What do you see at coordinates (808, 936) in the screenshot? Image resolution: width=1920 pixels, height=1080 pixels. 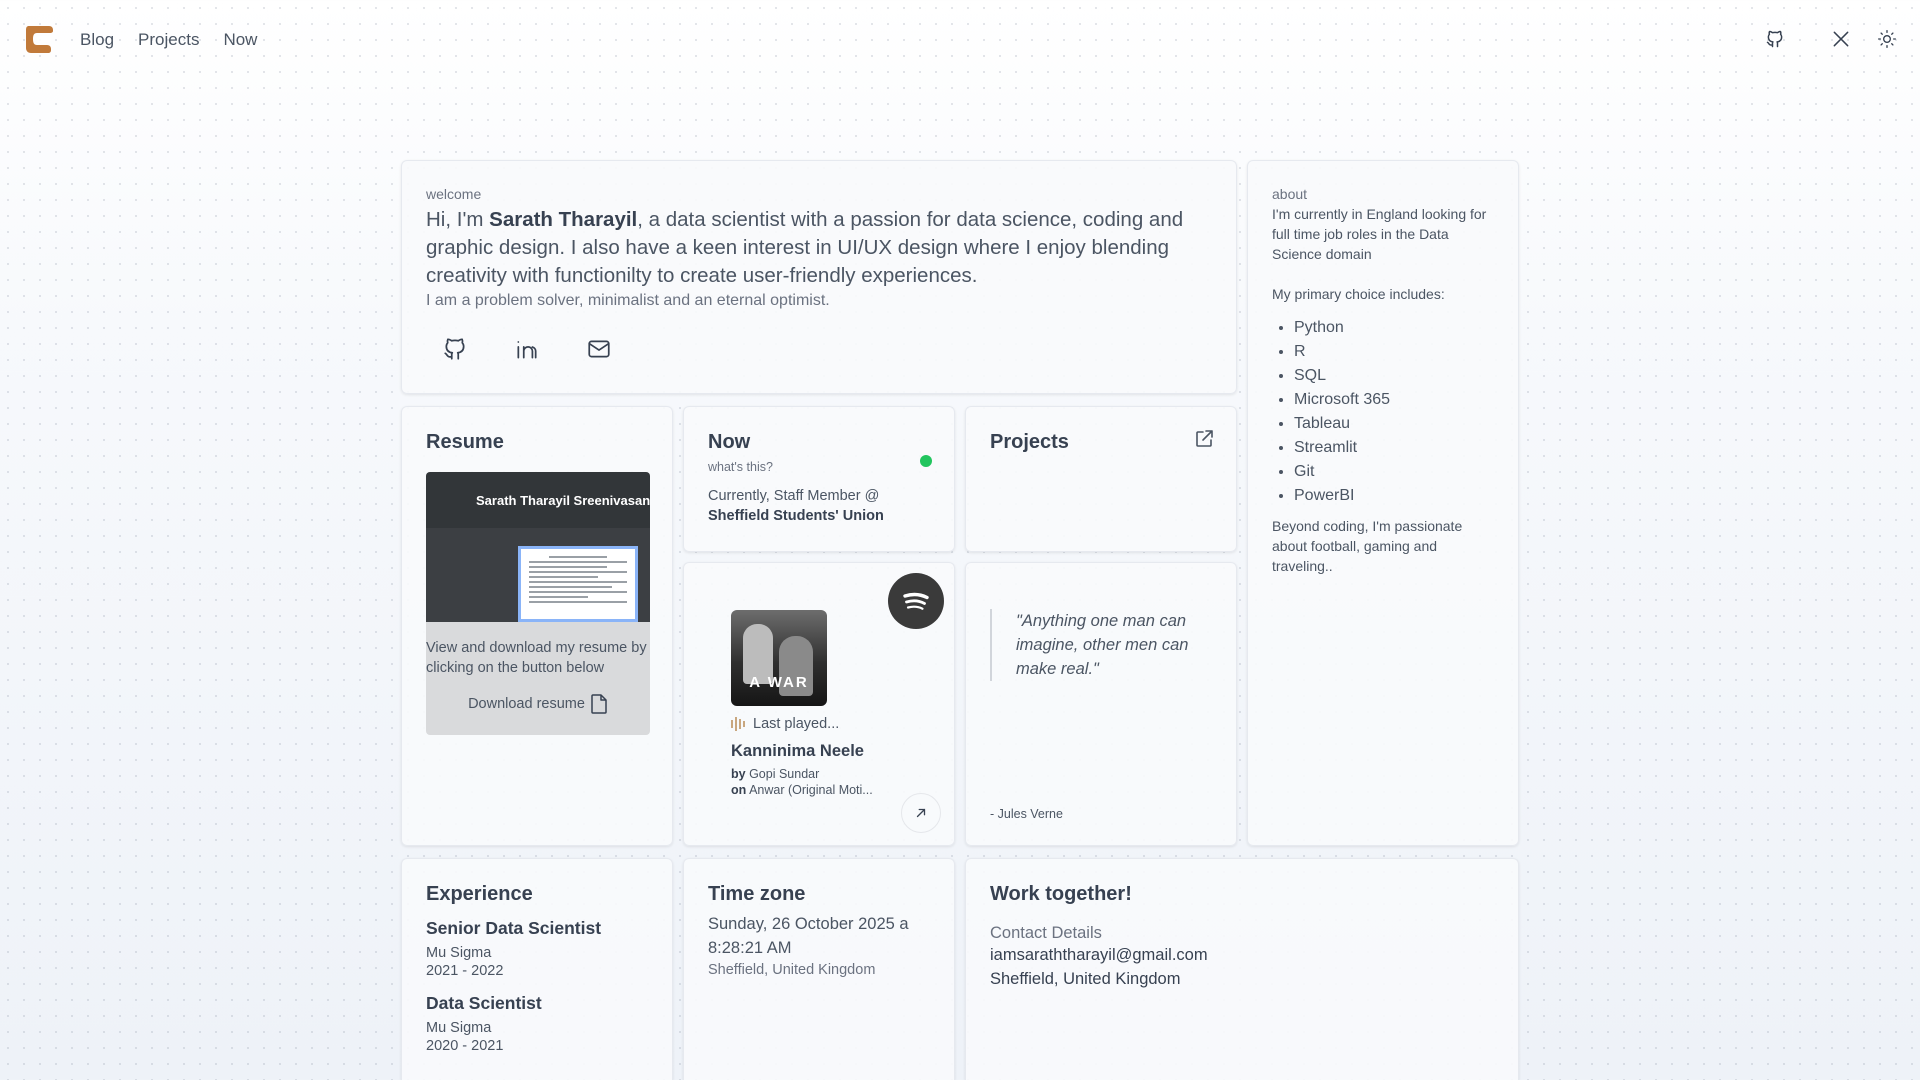 I see `timezone-datetime: Sunday, 26 October 2025 a 8:28:21 AM` at bounding box center [808, 936].